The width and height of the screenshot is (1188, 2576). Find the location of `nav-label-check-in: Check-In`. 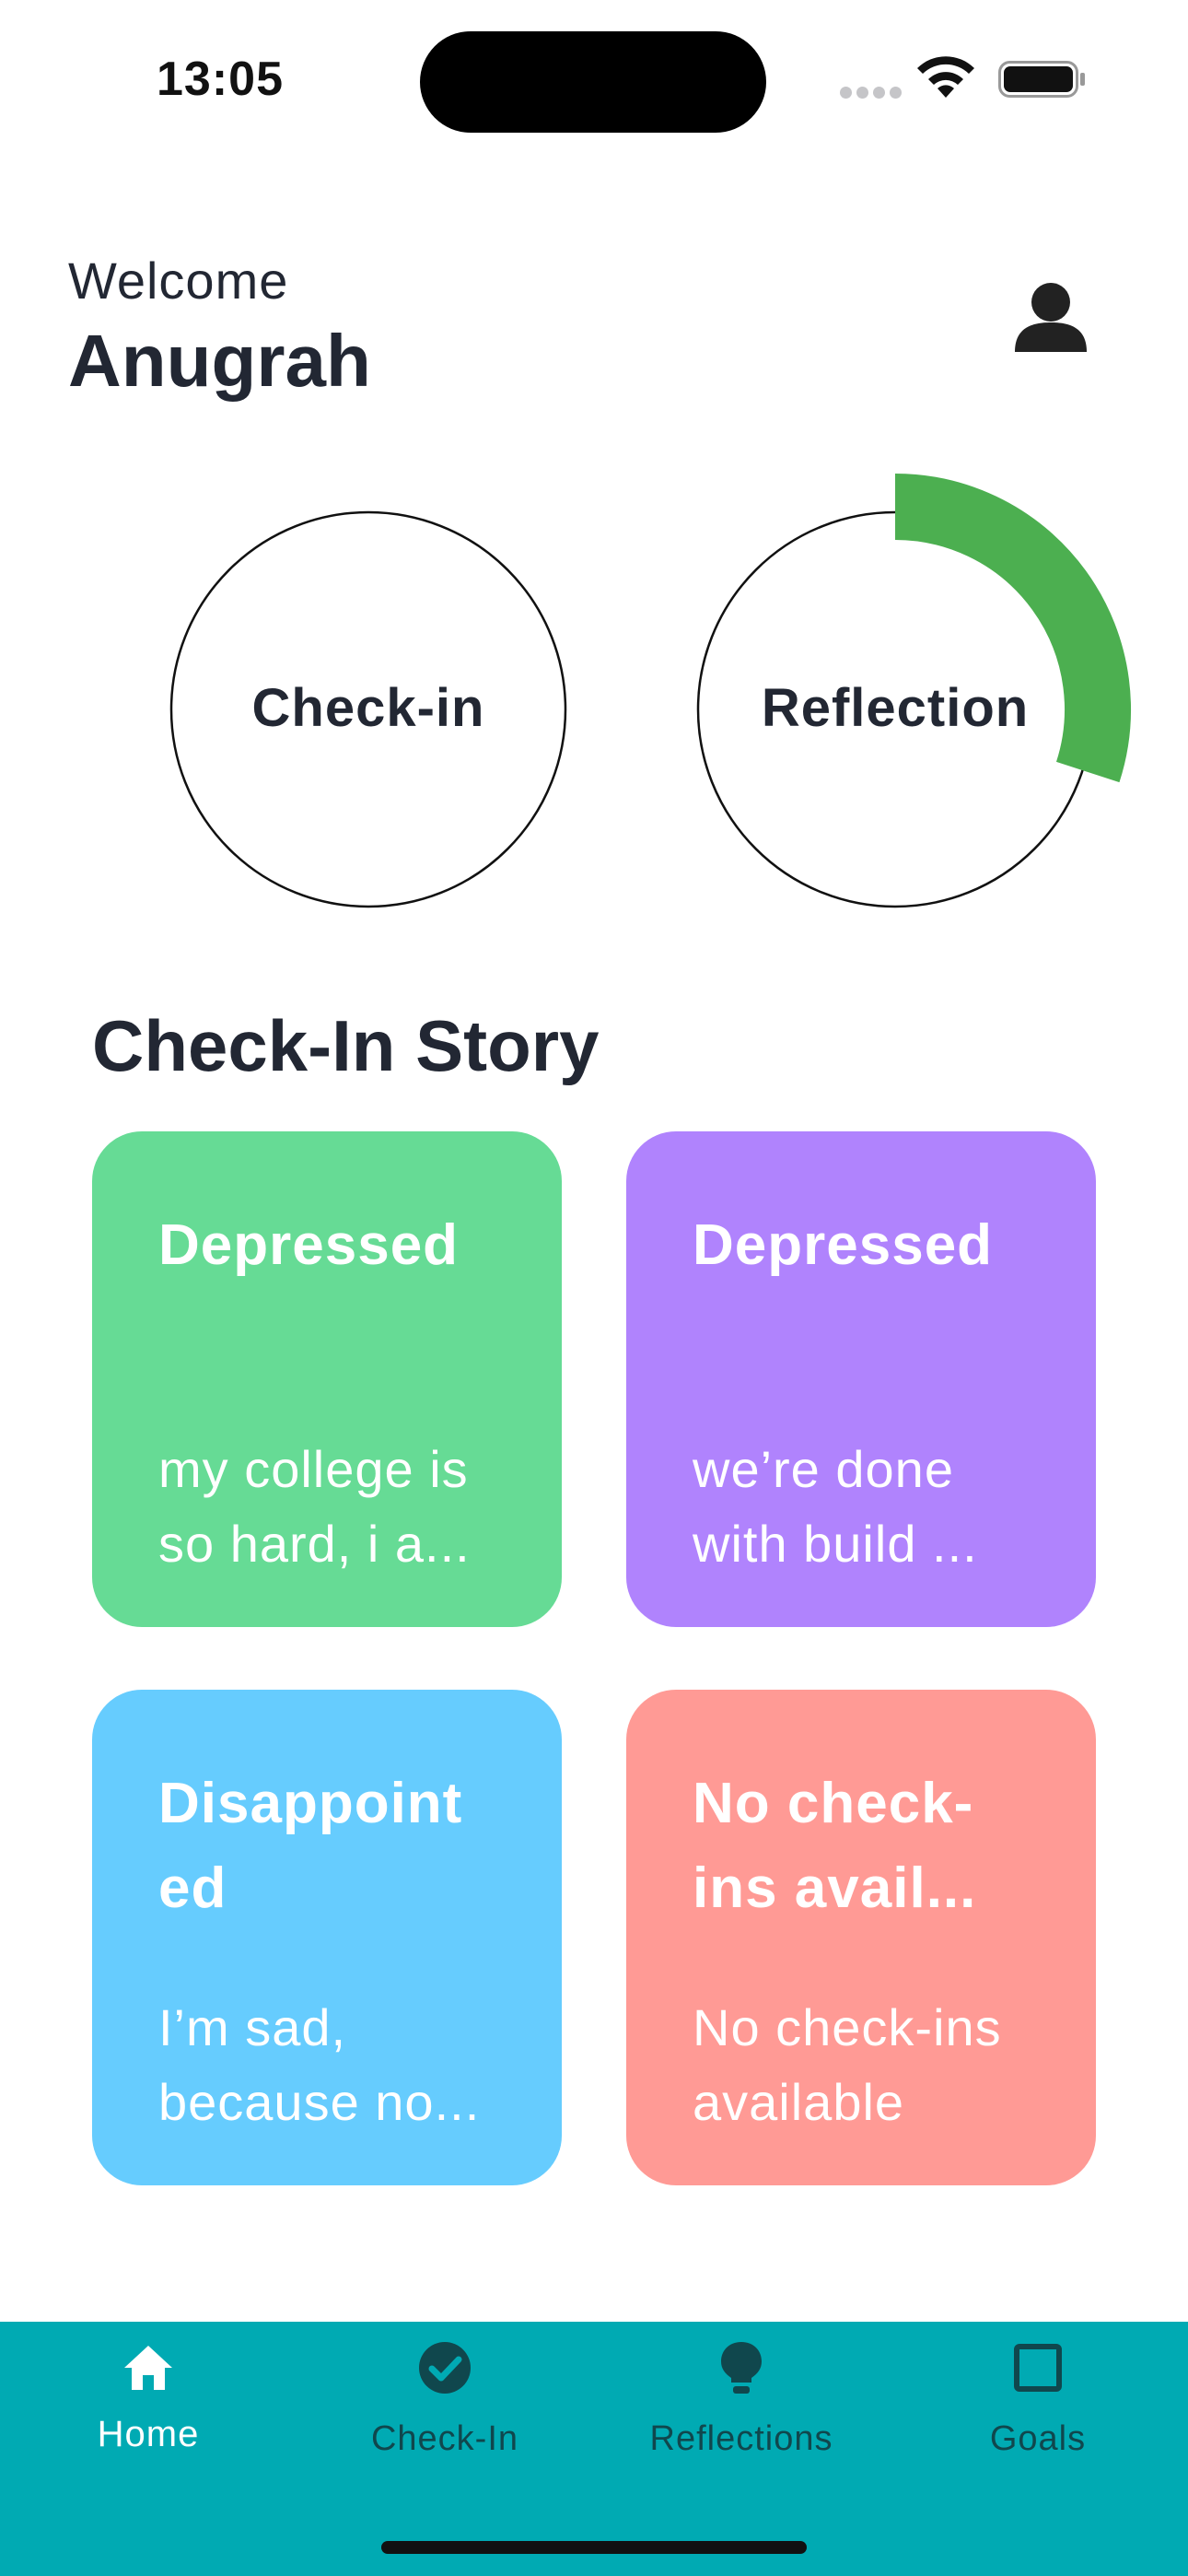

nav-label-check-in: Check-In is located at coordinates (444, 2438).